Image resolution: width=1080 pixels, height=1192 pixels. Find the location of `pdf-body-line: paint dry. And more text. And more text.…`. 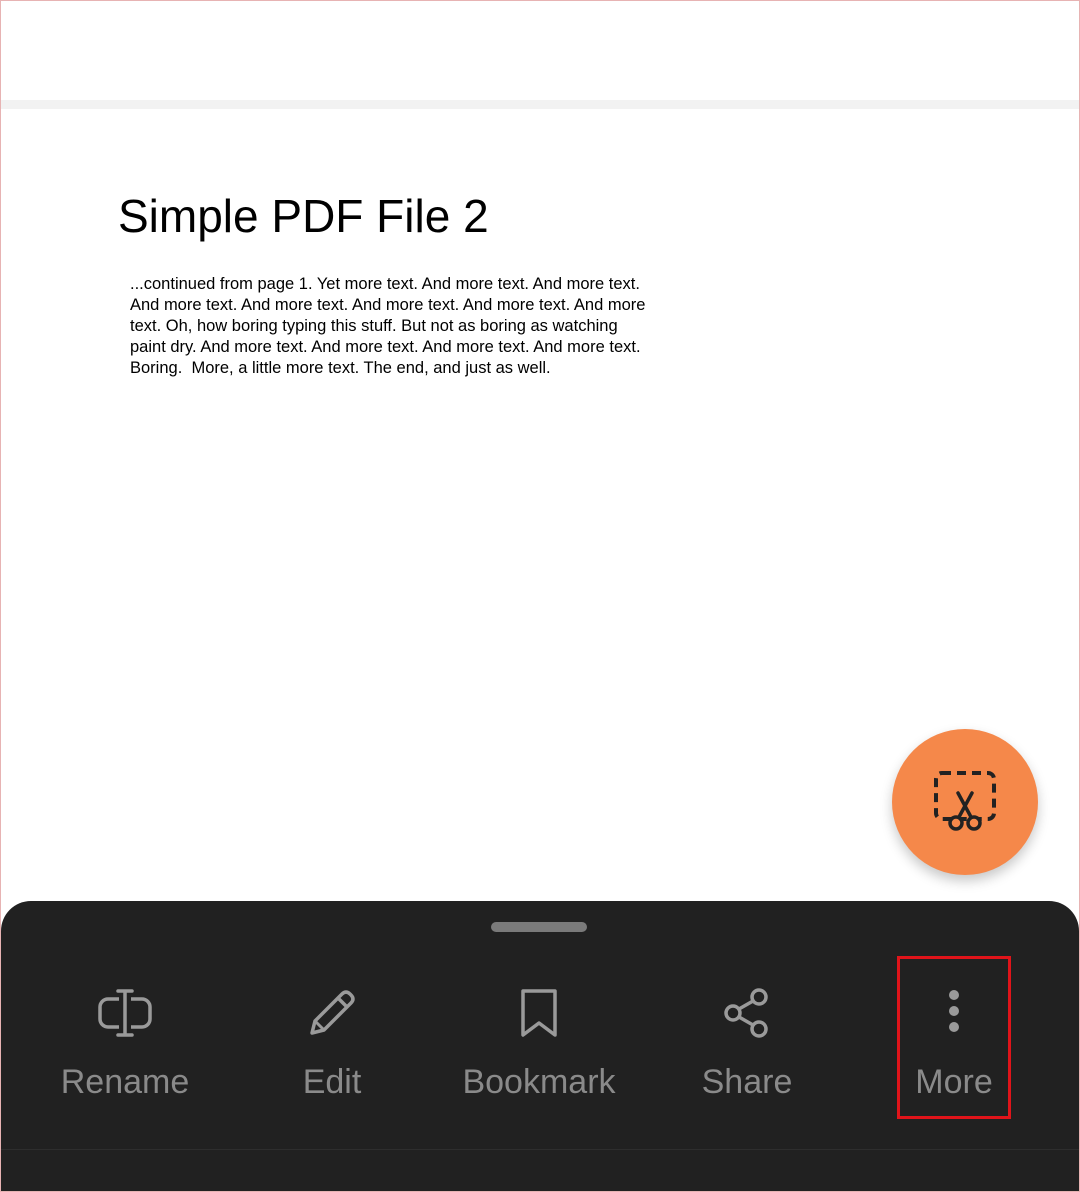

pdf-body-line: paint dry. And more text. And more text.… is located at coordinates (385, 347).